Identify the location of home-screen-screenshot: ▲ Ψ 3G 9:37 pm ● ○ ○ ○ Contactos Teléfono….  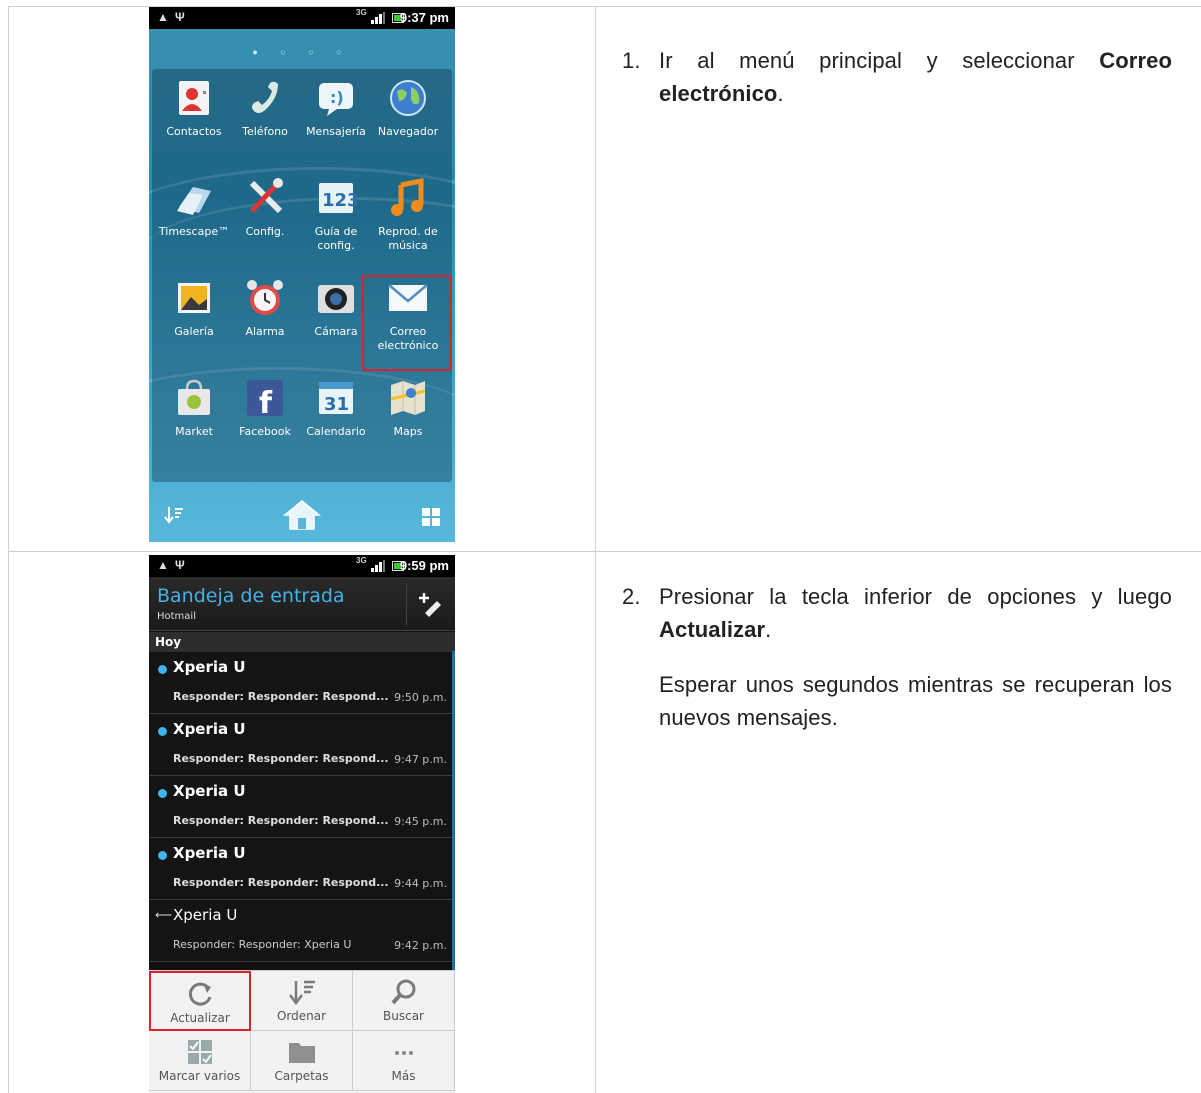
(302, 274).